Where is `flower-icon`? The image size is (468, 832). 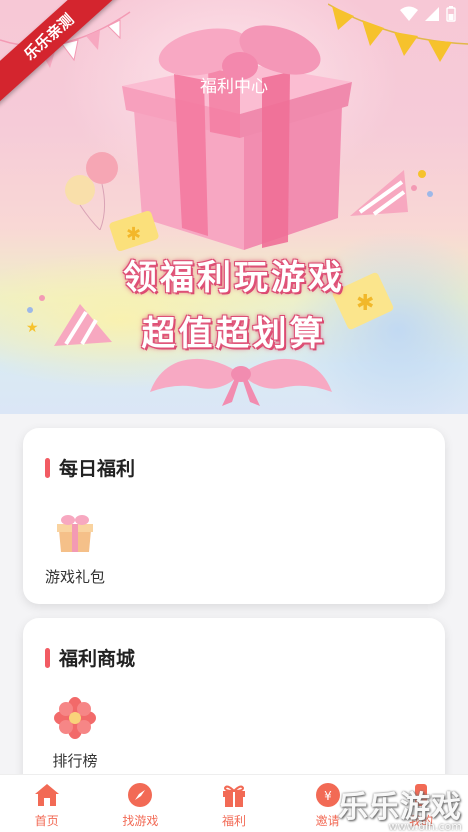 flower-icon is located at coordinates (75, 718).